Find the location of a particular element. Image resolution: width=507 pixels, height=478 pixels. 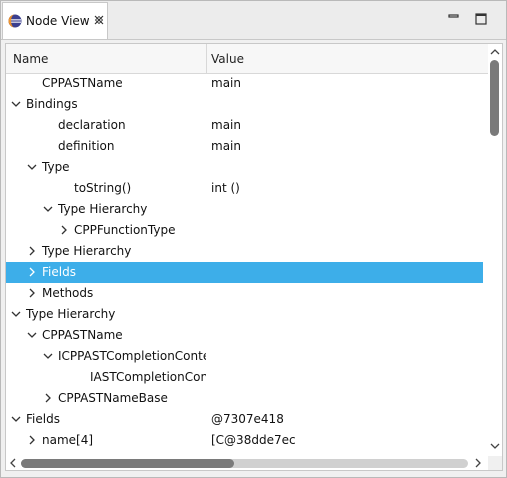

name-cell: declaration is located at coordinates (106, 125).